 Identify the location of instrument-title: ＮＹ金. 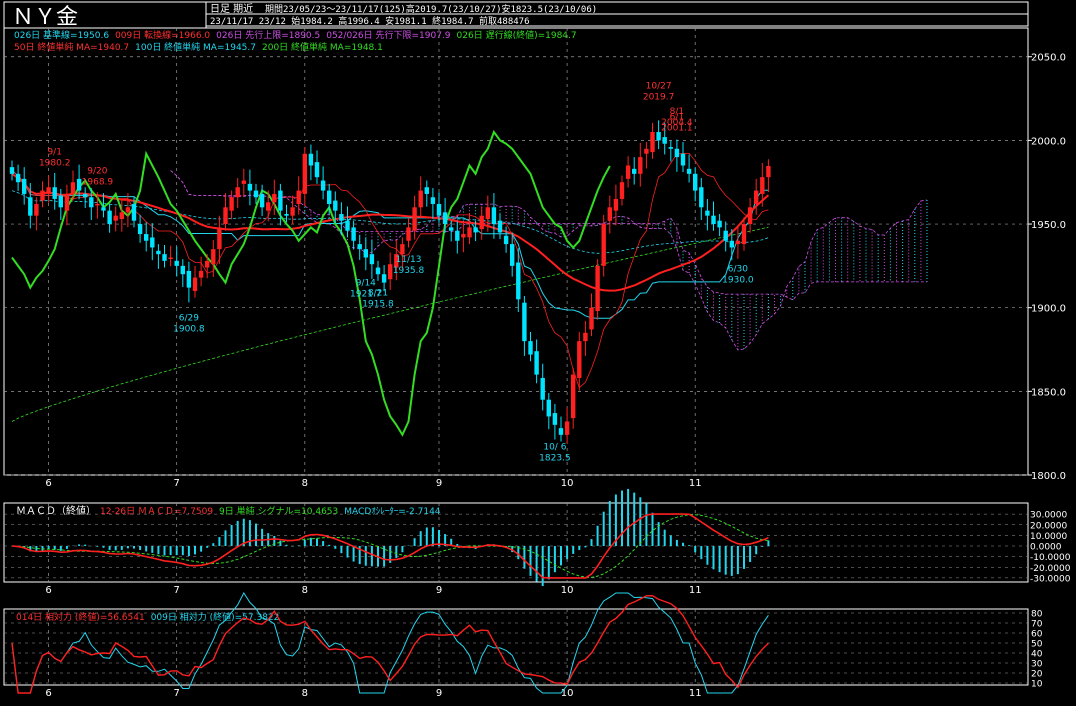
(45, 17).